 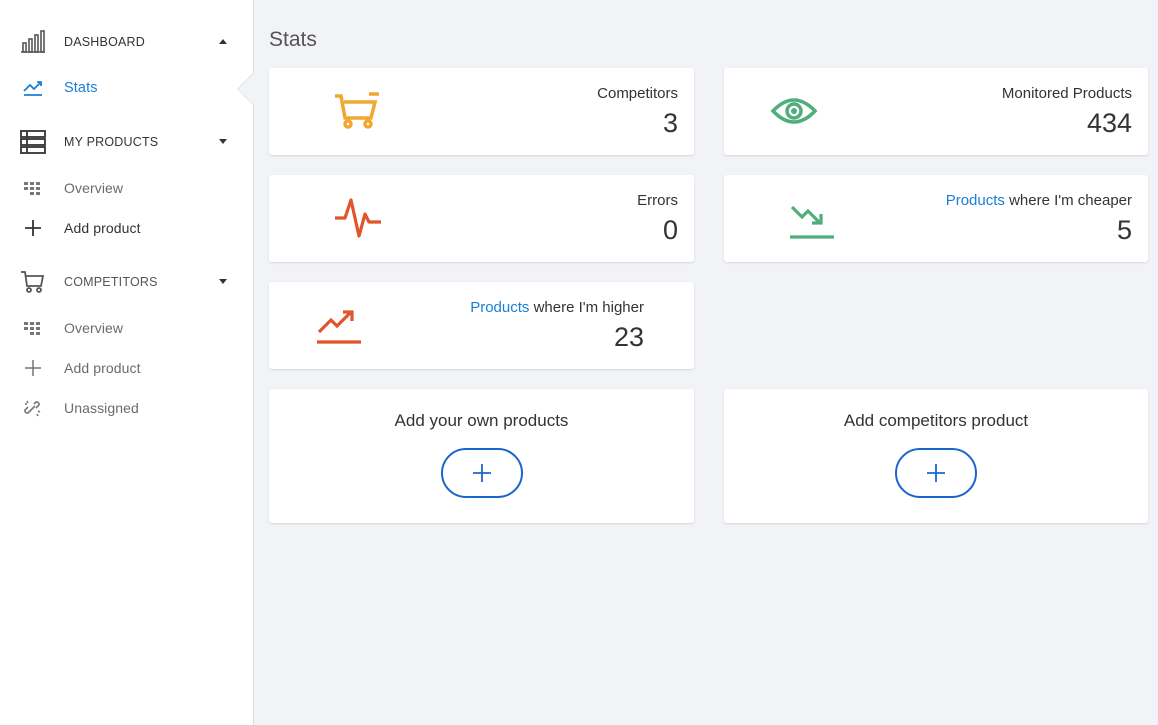 What do you see at coordinates (33, 408) in the screenshot?
I see `unlink-icon` at bounding box center [33, 408].